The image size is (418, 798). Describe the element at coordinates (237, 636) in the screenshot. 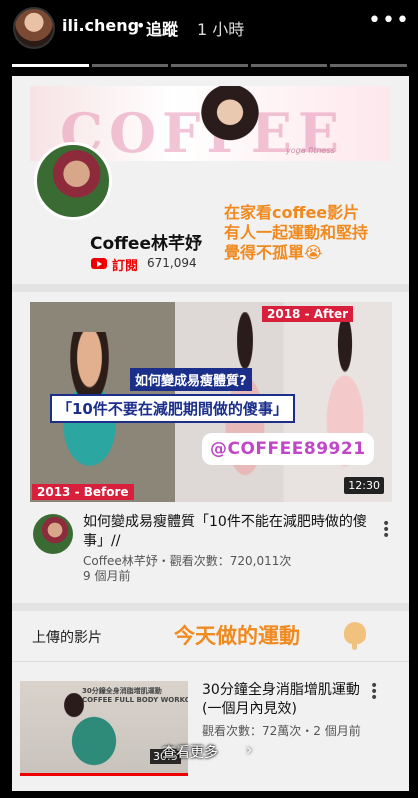

I see `story-today-label: 今天做的運動` at that location.